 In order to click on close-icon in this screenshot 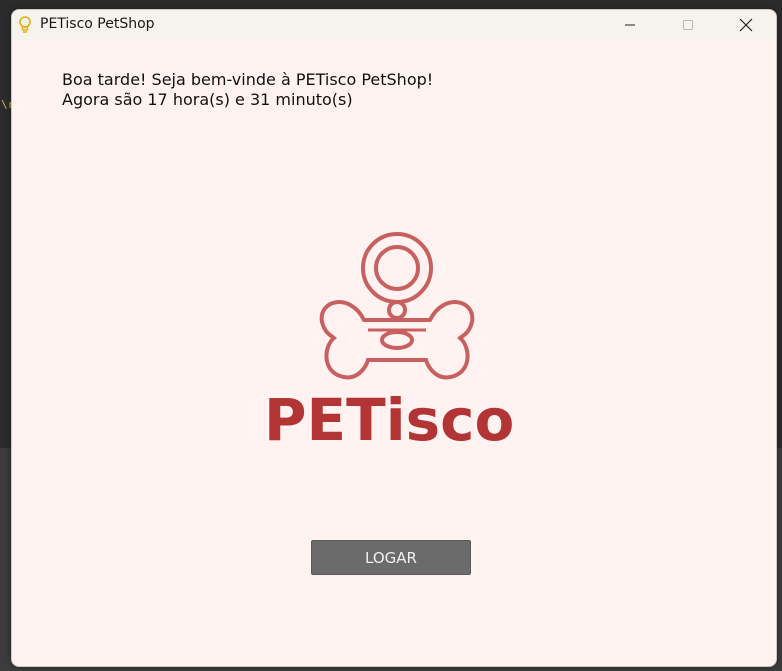, I will do `click(746, 25)`.